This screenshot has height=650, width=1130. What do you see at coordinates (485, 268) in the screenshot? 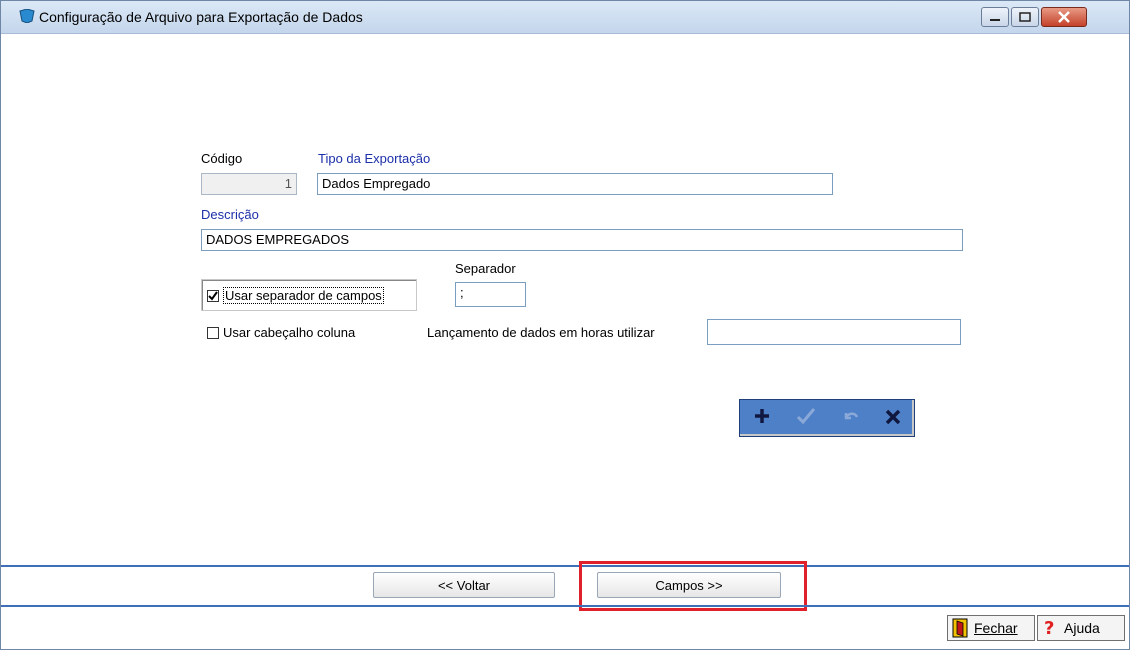
I see `separador-label: Separador` at bounding box center [485, 268].